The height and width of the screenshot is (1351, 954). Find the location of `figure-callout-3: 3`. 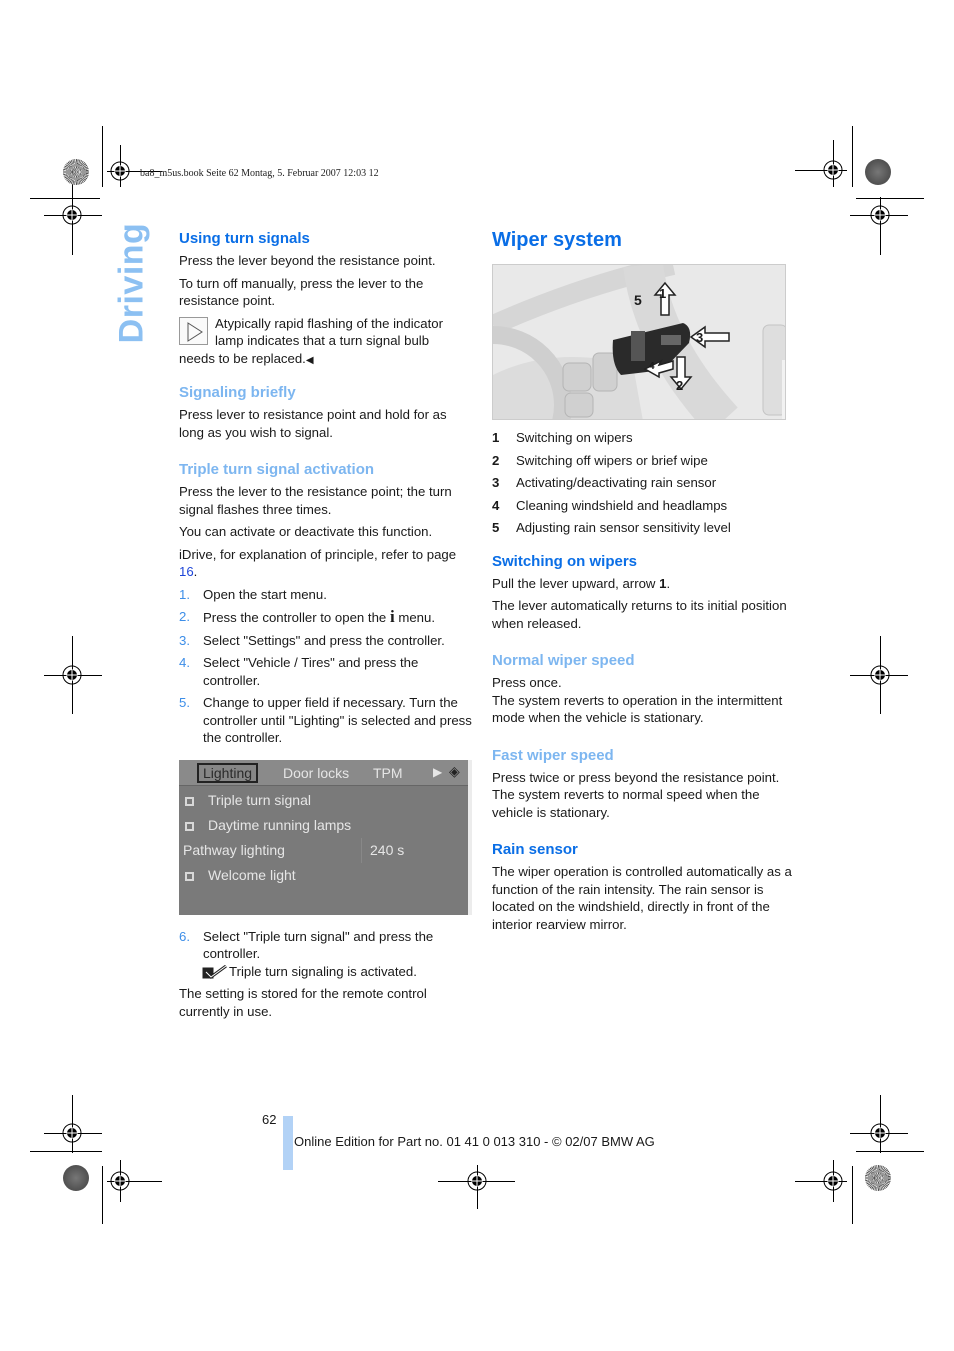

figure-callout-3: 3 is located at coordinates (700, 337).